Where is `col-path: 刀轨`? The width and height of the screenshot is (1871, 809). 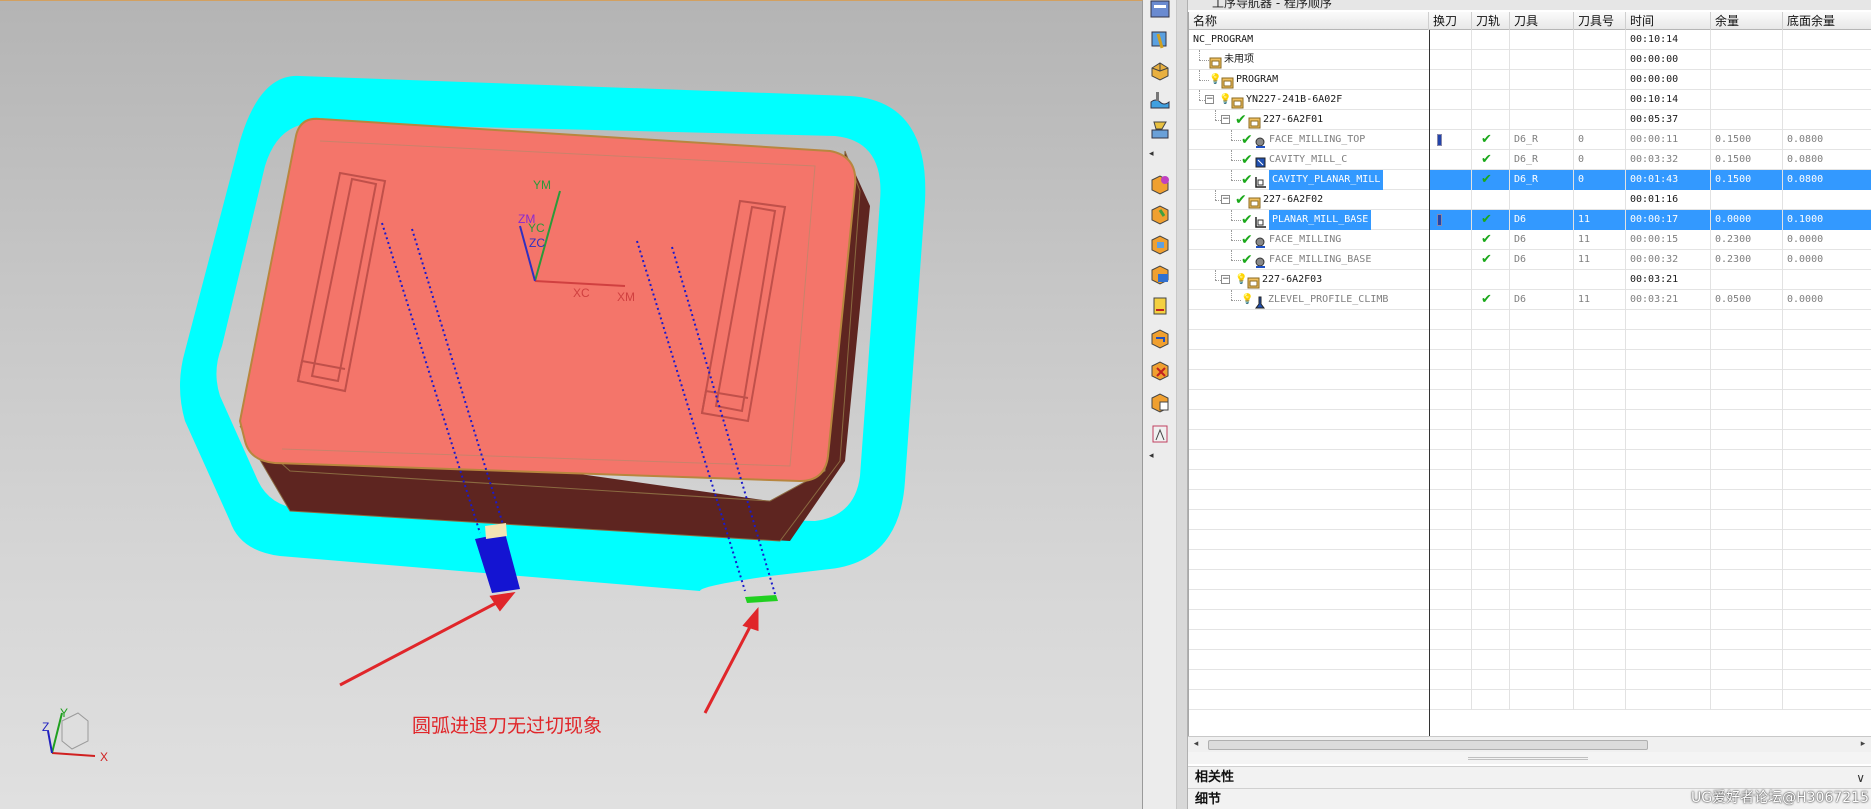 col-path: 刀轨 is located at coordinates (1491, 21).